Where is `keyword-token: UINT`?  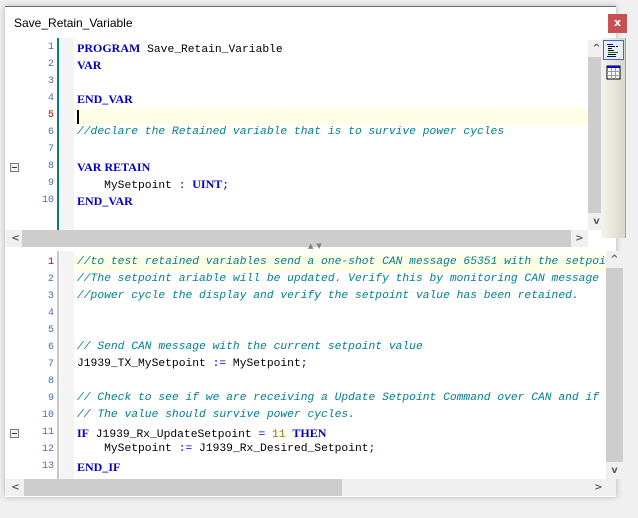 keyword-token: UINT is located at coordinates (207, 184).